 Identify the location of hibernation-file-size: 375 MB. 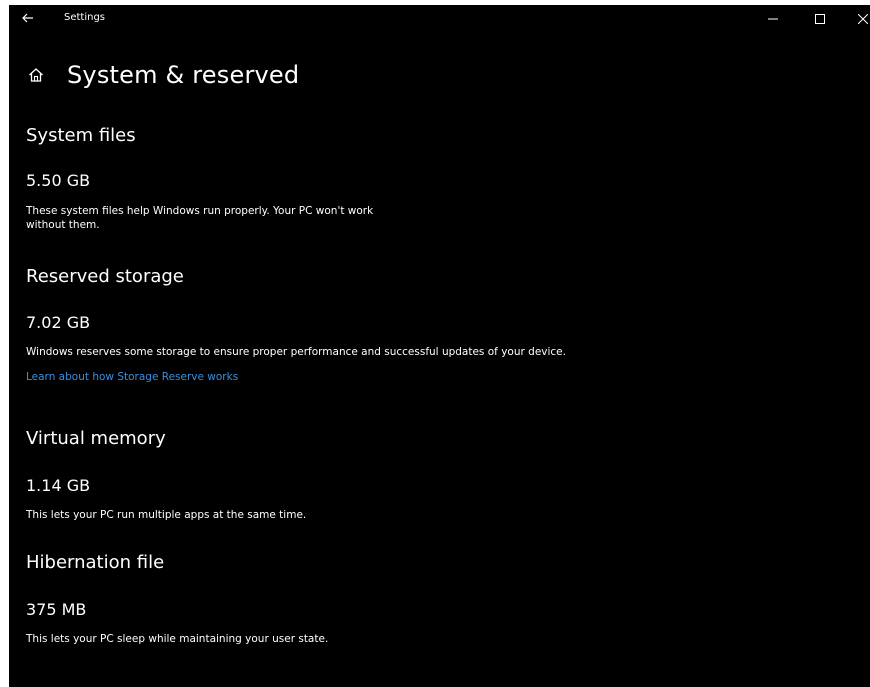
(56, 609).